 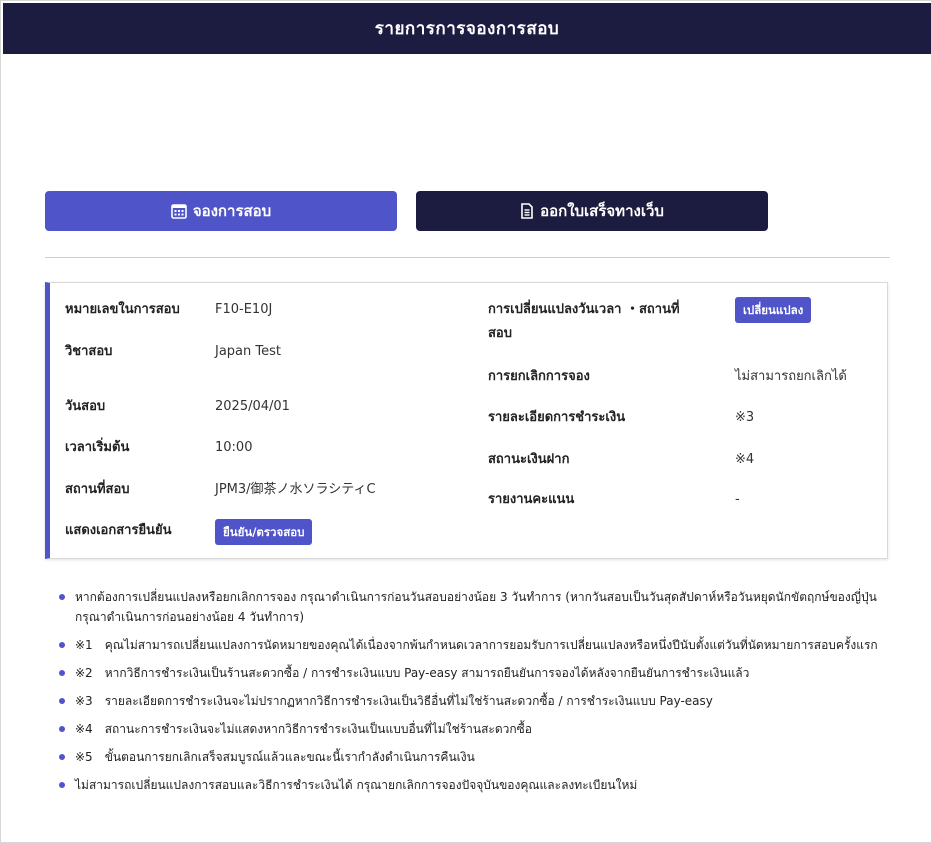 What do you see at coordinates (118, 530) in the screenshot?
I see `confirmation-doc-label: แสดงเอกสารยืนยัน` at bounding box center [118, 530].